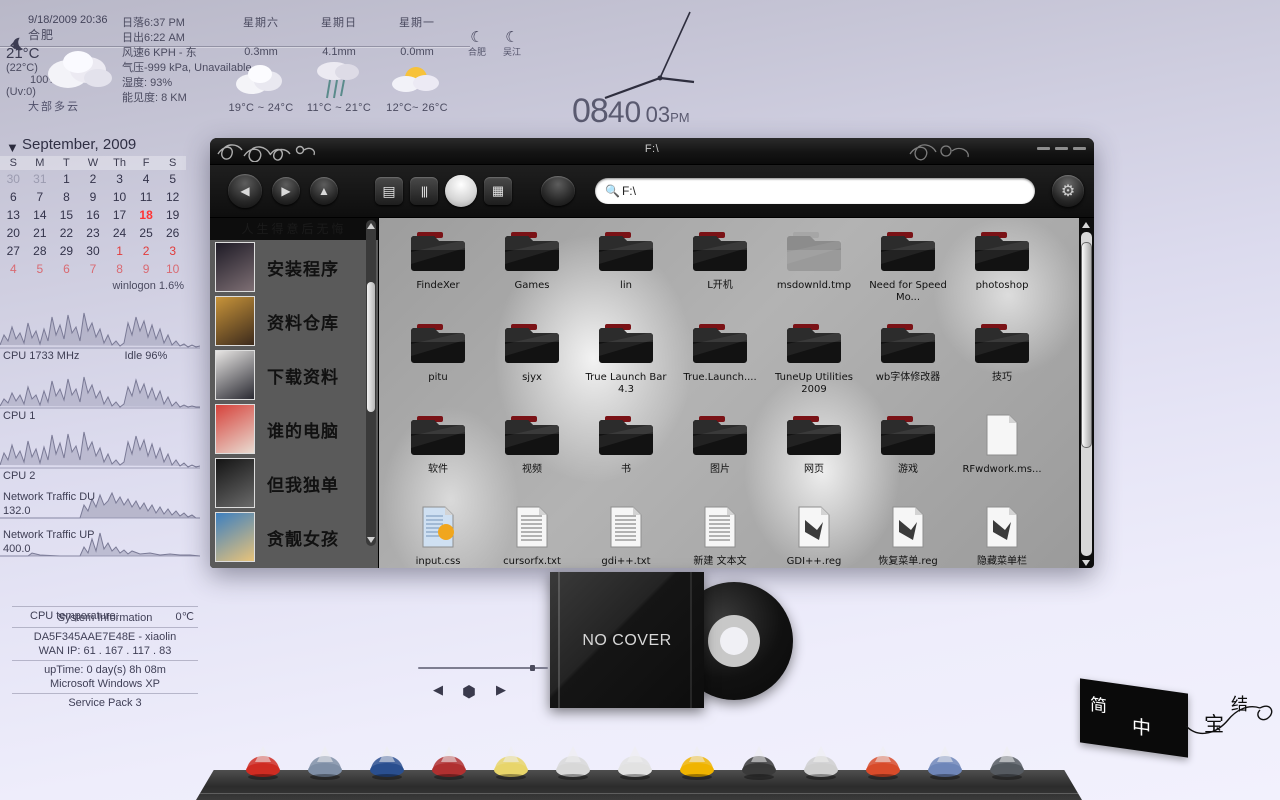 The width and height of the screenshot is (1280, 800). What do you see at coordinates (263, 759) in the screenshot?
I see `dock-icon-cars` at bounding box center [263, 759].